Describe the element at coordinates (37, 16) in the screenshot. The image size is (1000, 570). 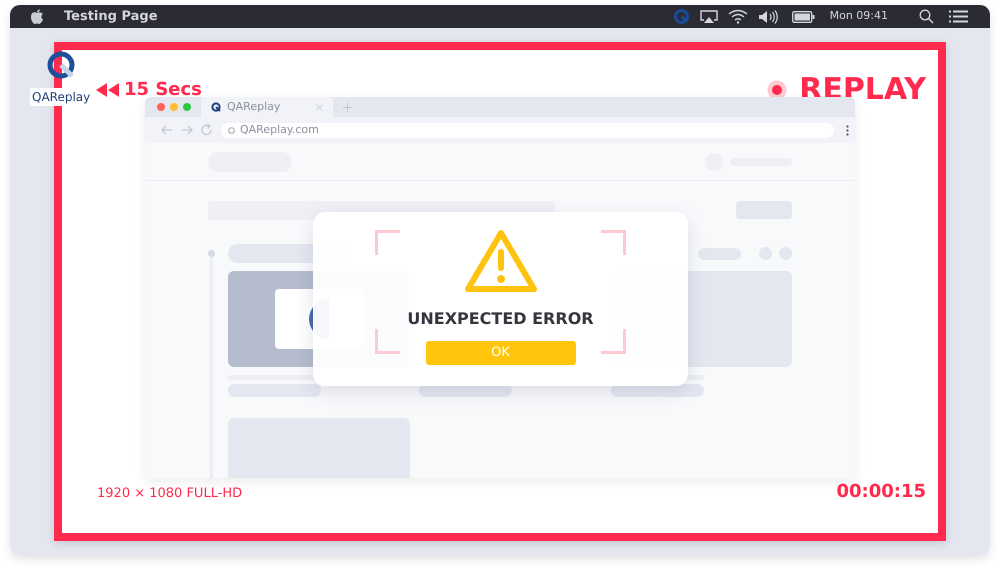
I see `apple-icon` at that location.